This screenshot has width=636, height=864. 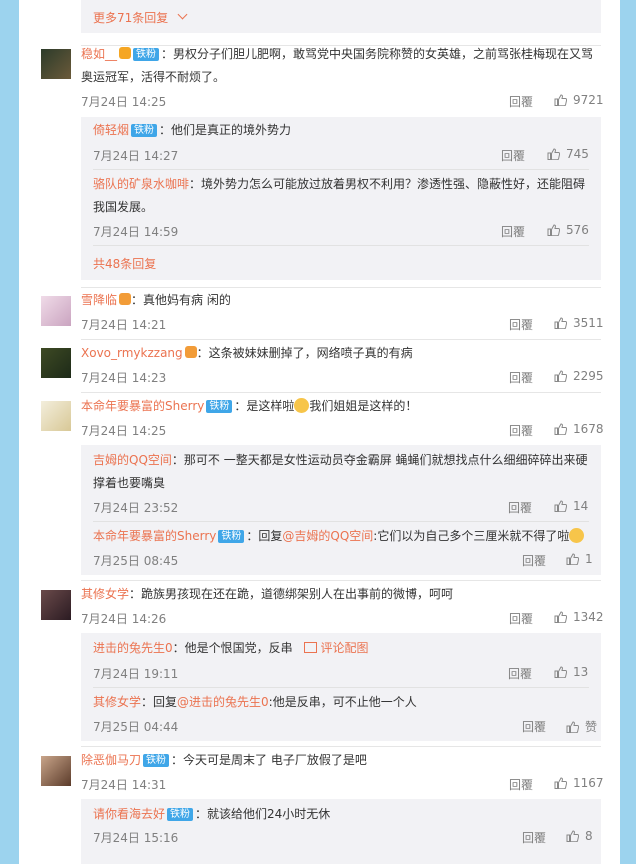 What do you see at coordinates (269, 760) in the screenshot?
I see `comment-body: ：今天可是周末了 电子厂放假了是吧` at bounding box center [269, 760].